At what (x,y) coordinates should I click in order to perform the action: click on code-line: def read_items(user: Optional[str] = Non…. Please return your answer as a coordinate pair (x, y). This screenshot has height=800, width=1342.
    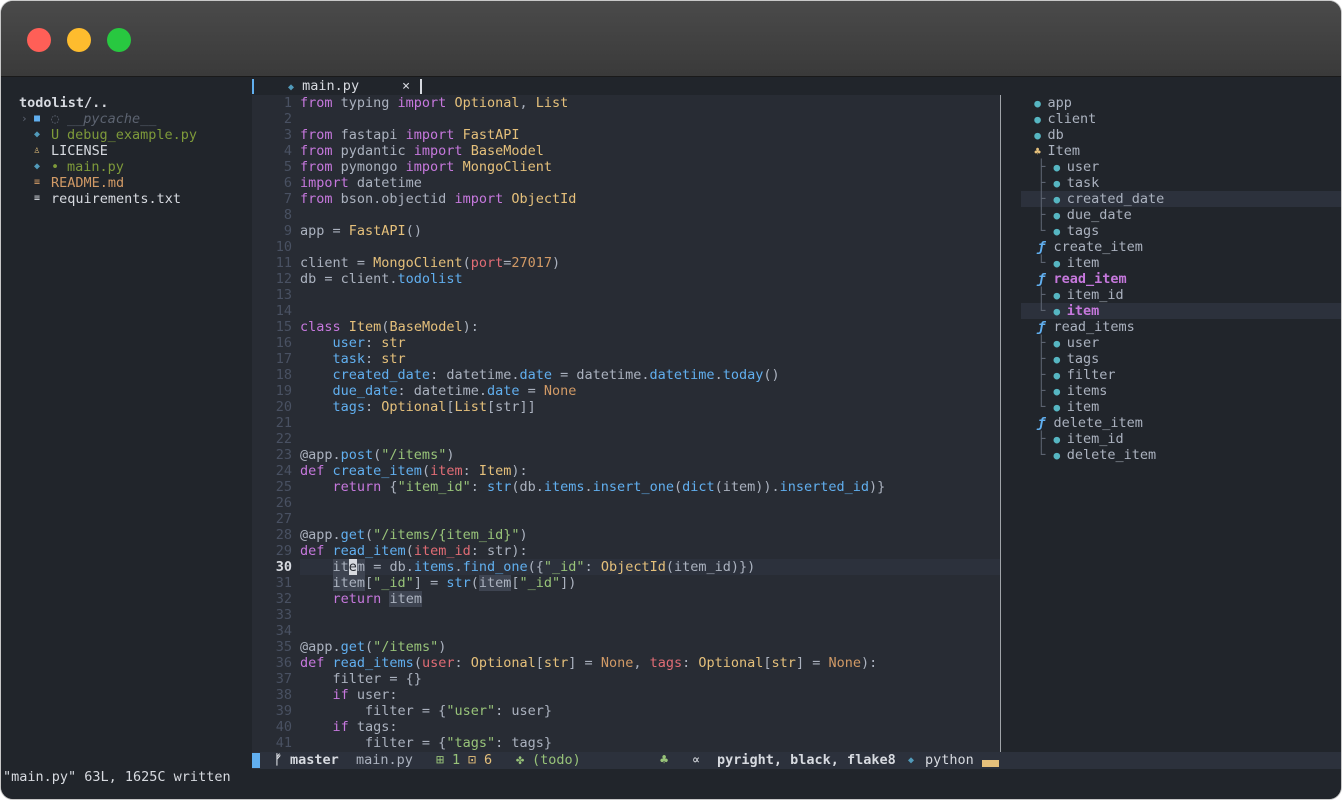
    Looking at the image, I should click on (589, 663).